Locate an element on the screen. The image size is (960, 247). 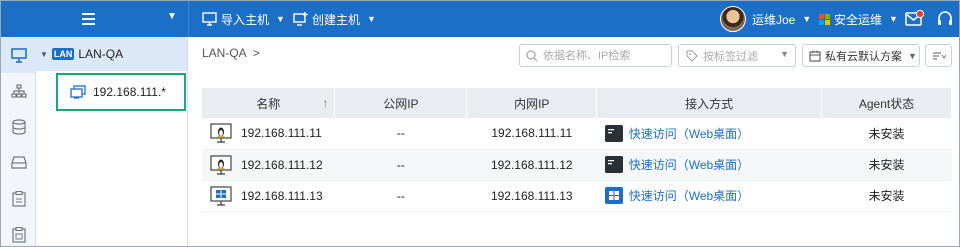
search-icon is located at coordinates (532, 55).